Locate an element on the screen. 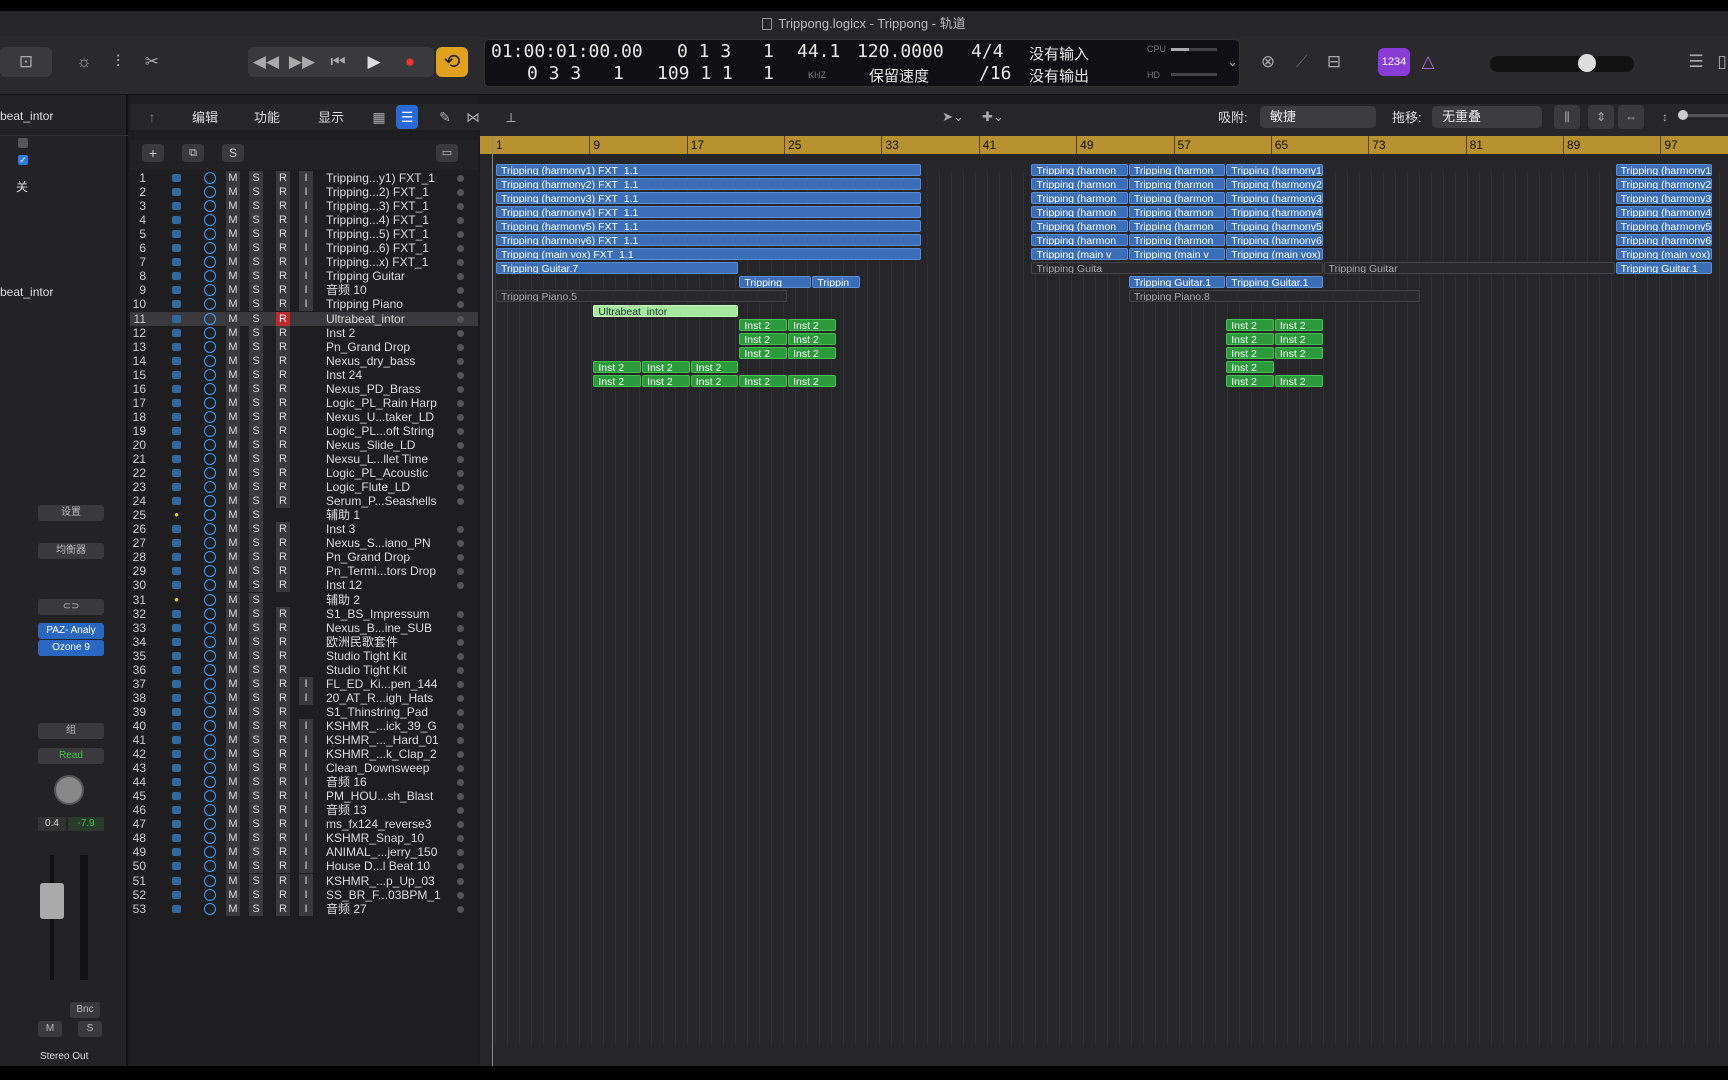 Image resolution: width=1728 pixels, height=1080 pixels. track-row: 16 M S R Nexus_PD_Brass is located at coordinates (304, 388).